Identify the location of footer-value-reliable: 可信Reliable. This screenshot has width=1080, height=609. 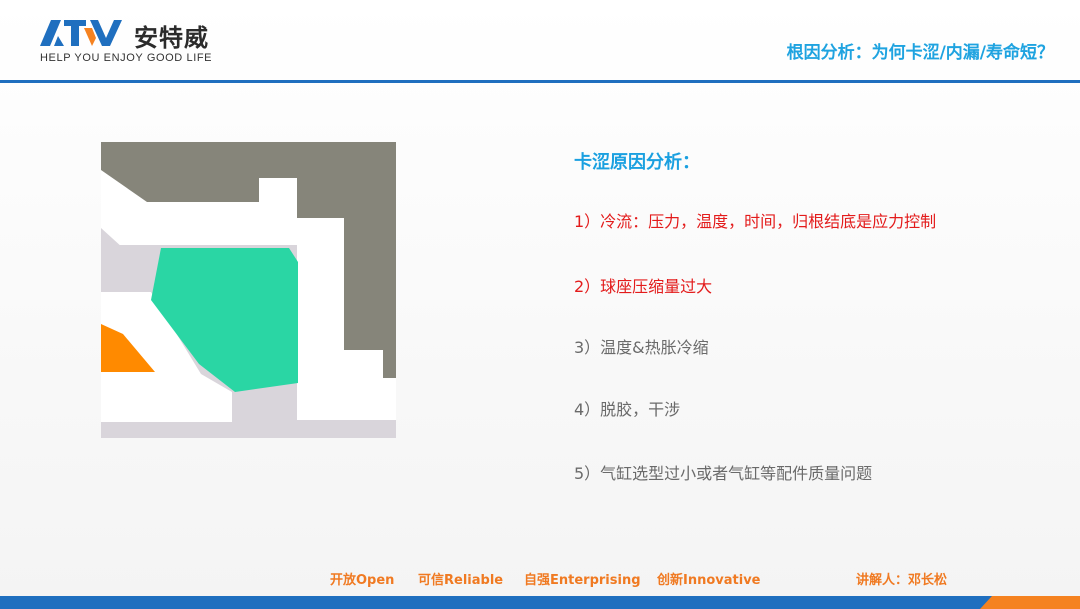
(461, 580).